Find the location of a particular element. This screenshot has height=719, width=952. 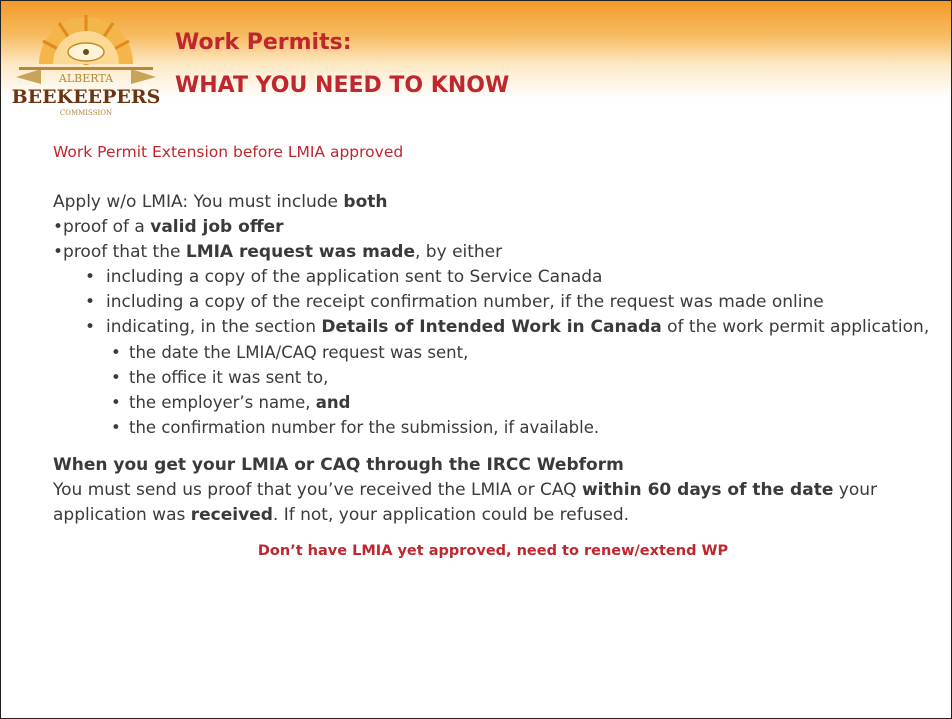

detail-item: the employer’s name, and is located at coordinates (520, 402).